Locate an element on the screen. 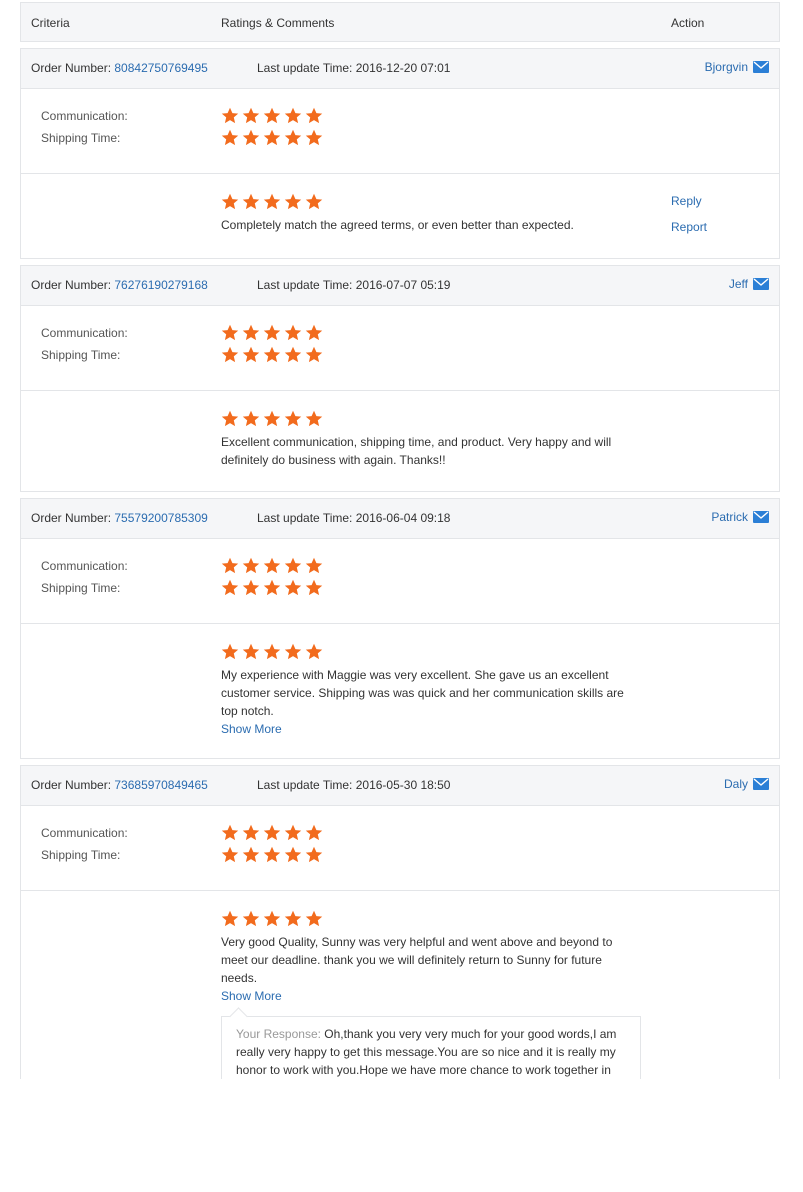 Image resolution: width=803 pixels, height=1192 pixels. column-action: Action is located at coordinates (688, 23).